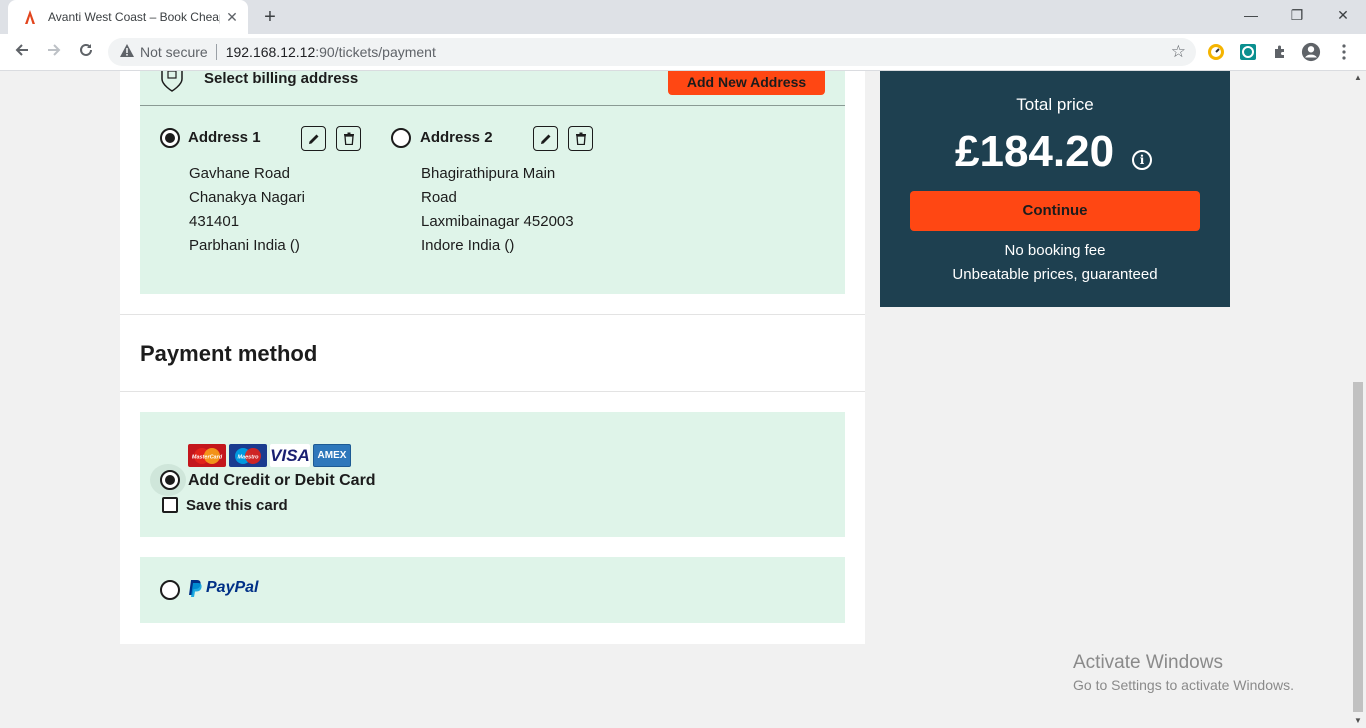  I want to click on delete-address-2-button, so click(580, 138).